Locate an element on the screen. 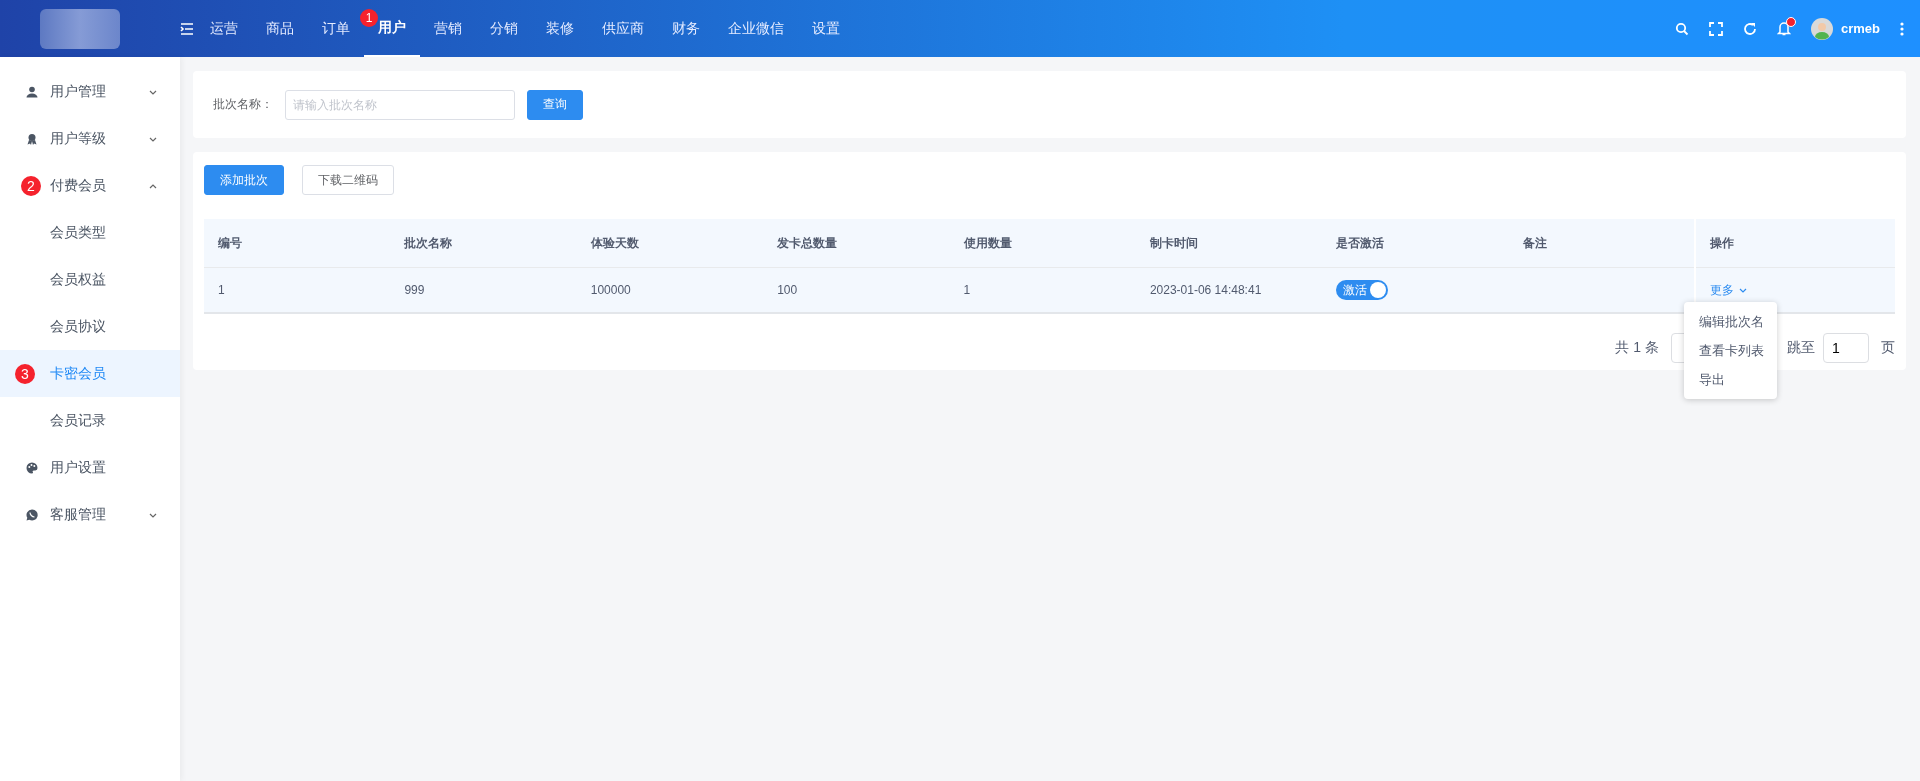 This screenshot has width=1920, height=781. jump-label: 跳至 is located at coordinates (1801, 348).